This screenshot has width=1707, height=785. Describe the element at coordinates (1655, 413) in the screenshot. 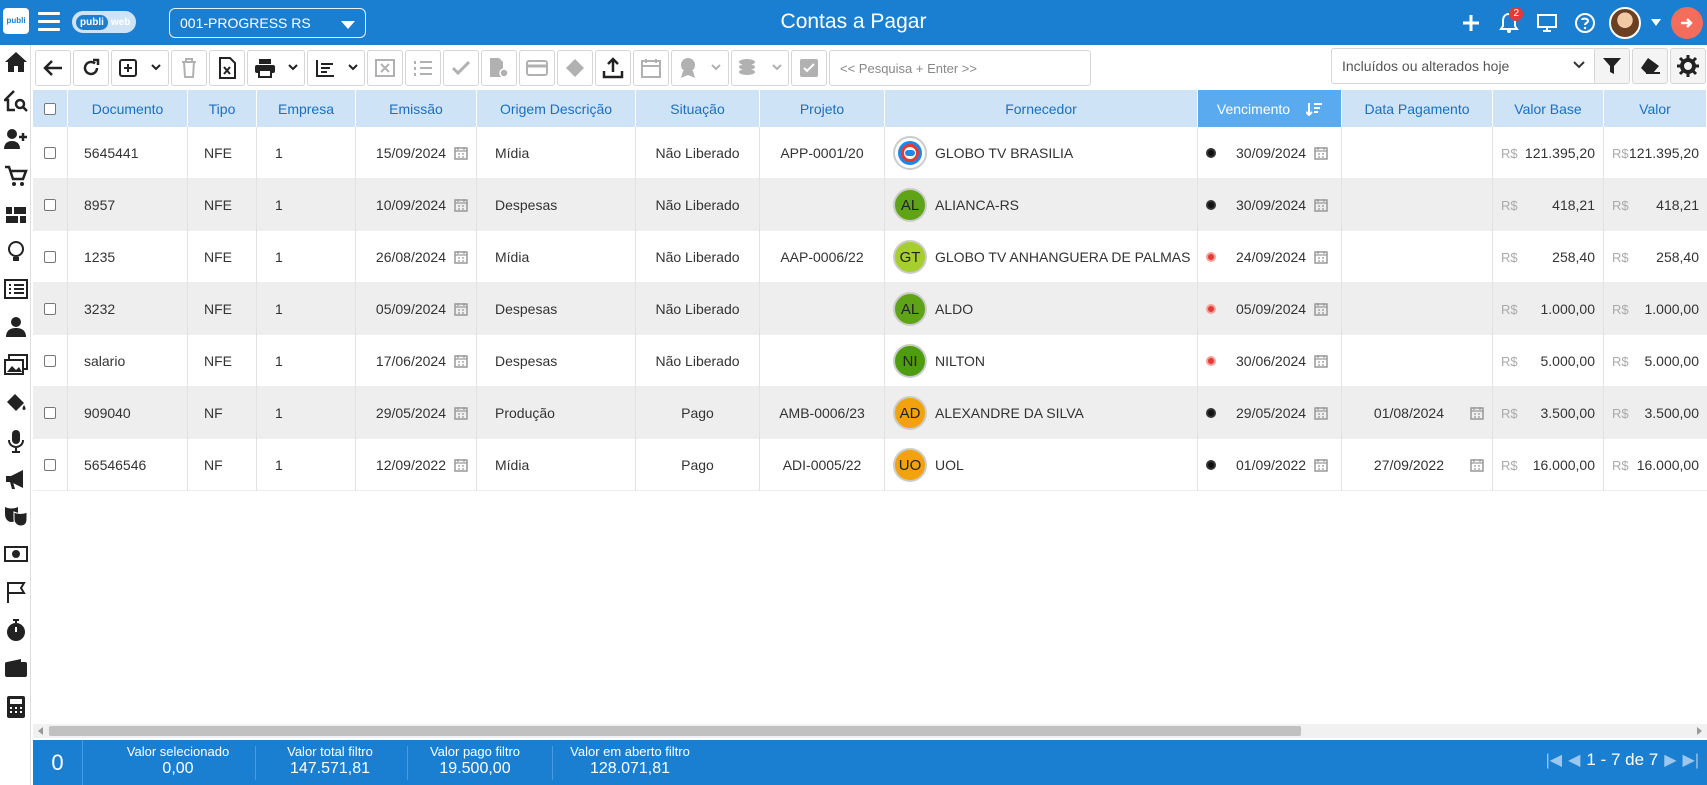

I see `valor-cell: R$ 3.500,00` at that location.